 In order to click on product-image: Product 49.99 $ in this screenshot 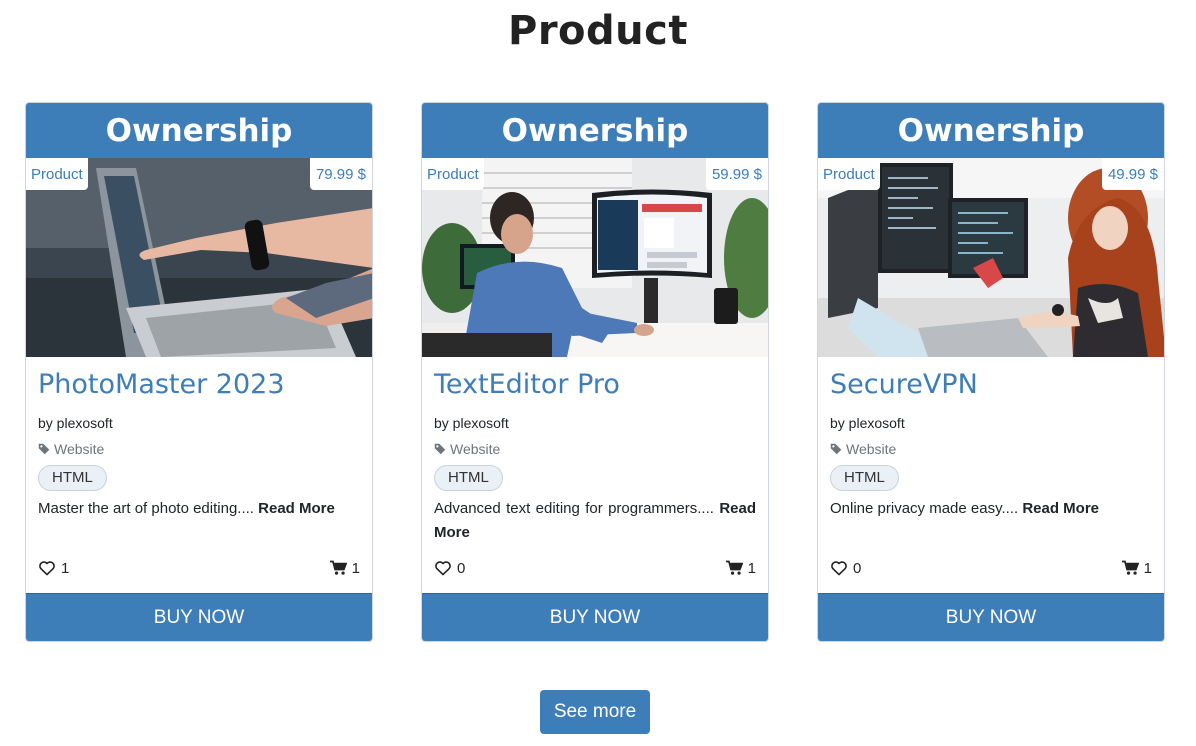, I will do `click(991, 257)`.